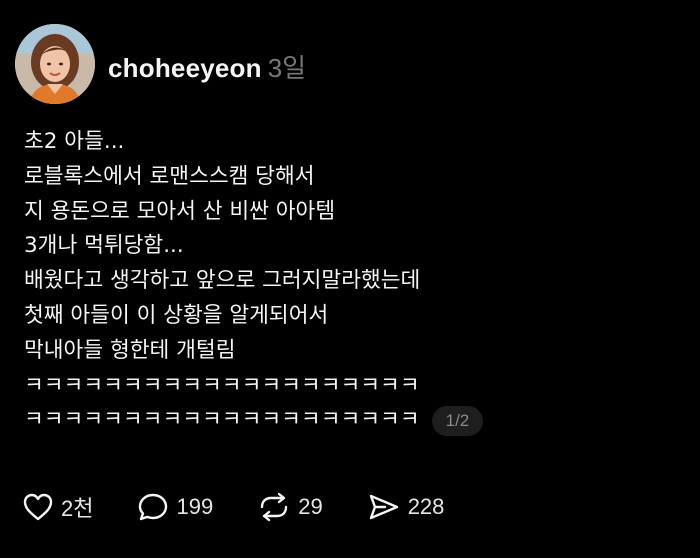  Describe the element at coordinates (255, 507) in the screenshot. I see `post-action-bar: 2천 199 29 228` at that location.